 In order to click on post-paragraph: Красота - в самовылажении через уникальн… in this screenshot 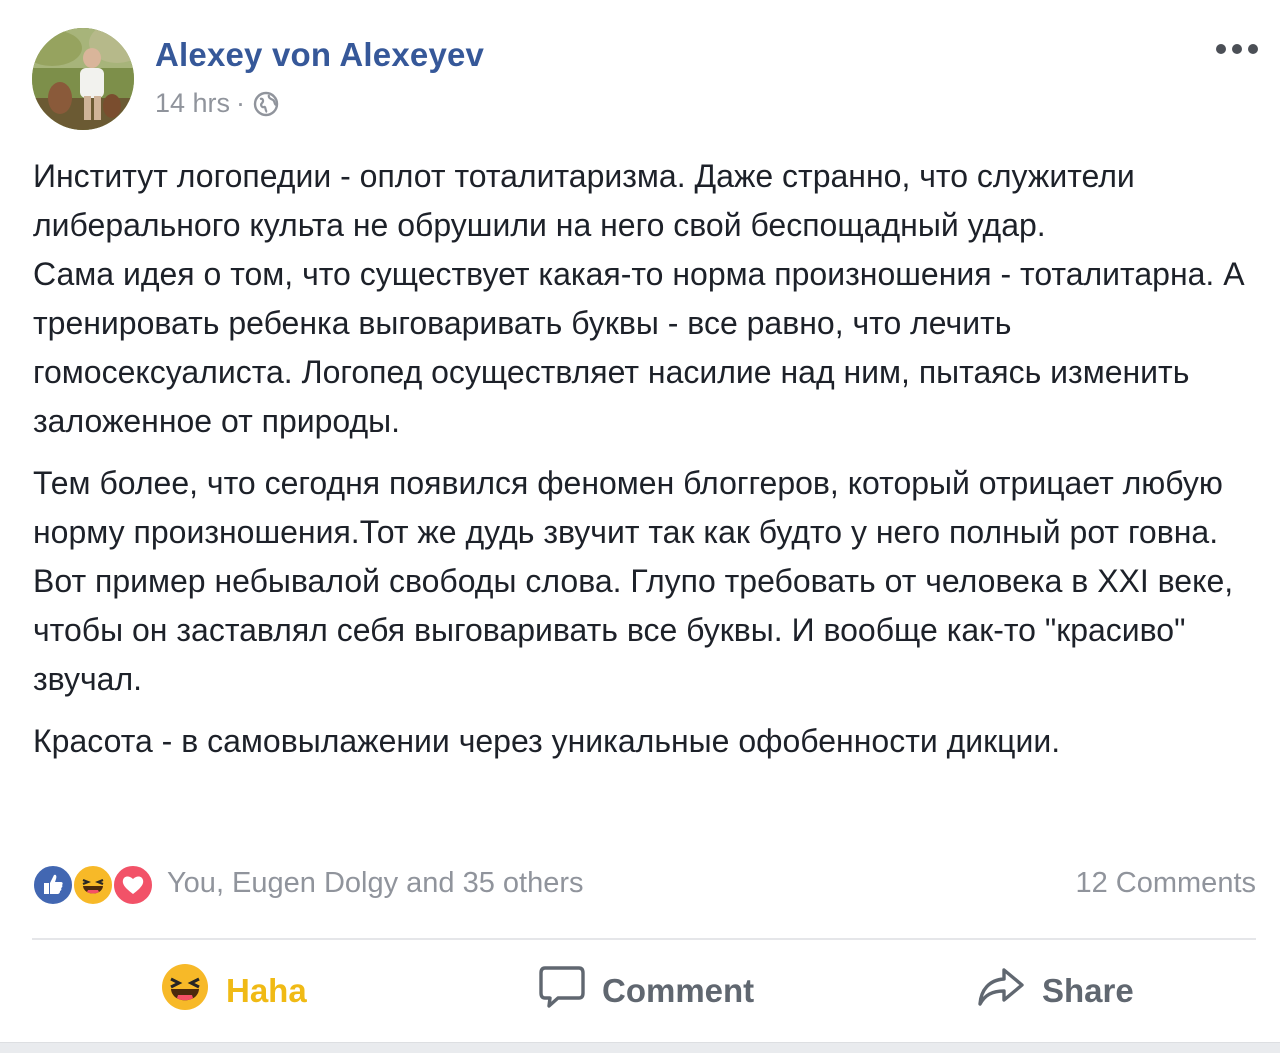, I will do `click(547, 741)`.